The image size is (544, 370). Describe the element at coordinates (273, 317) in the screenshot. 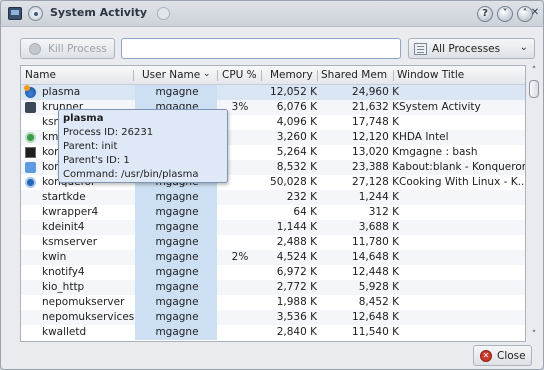

I see `table-row: nepomukservices mgagne 3,536 K 12,648 K` at that location.